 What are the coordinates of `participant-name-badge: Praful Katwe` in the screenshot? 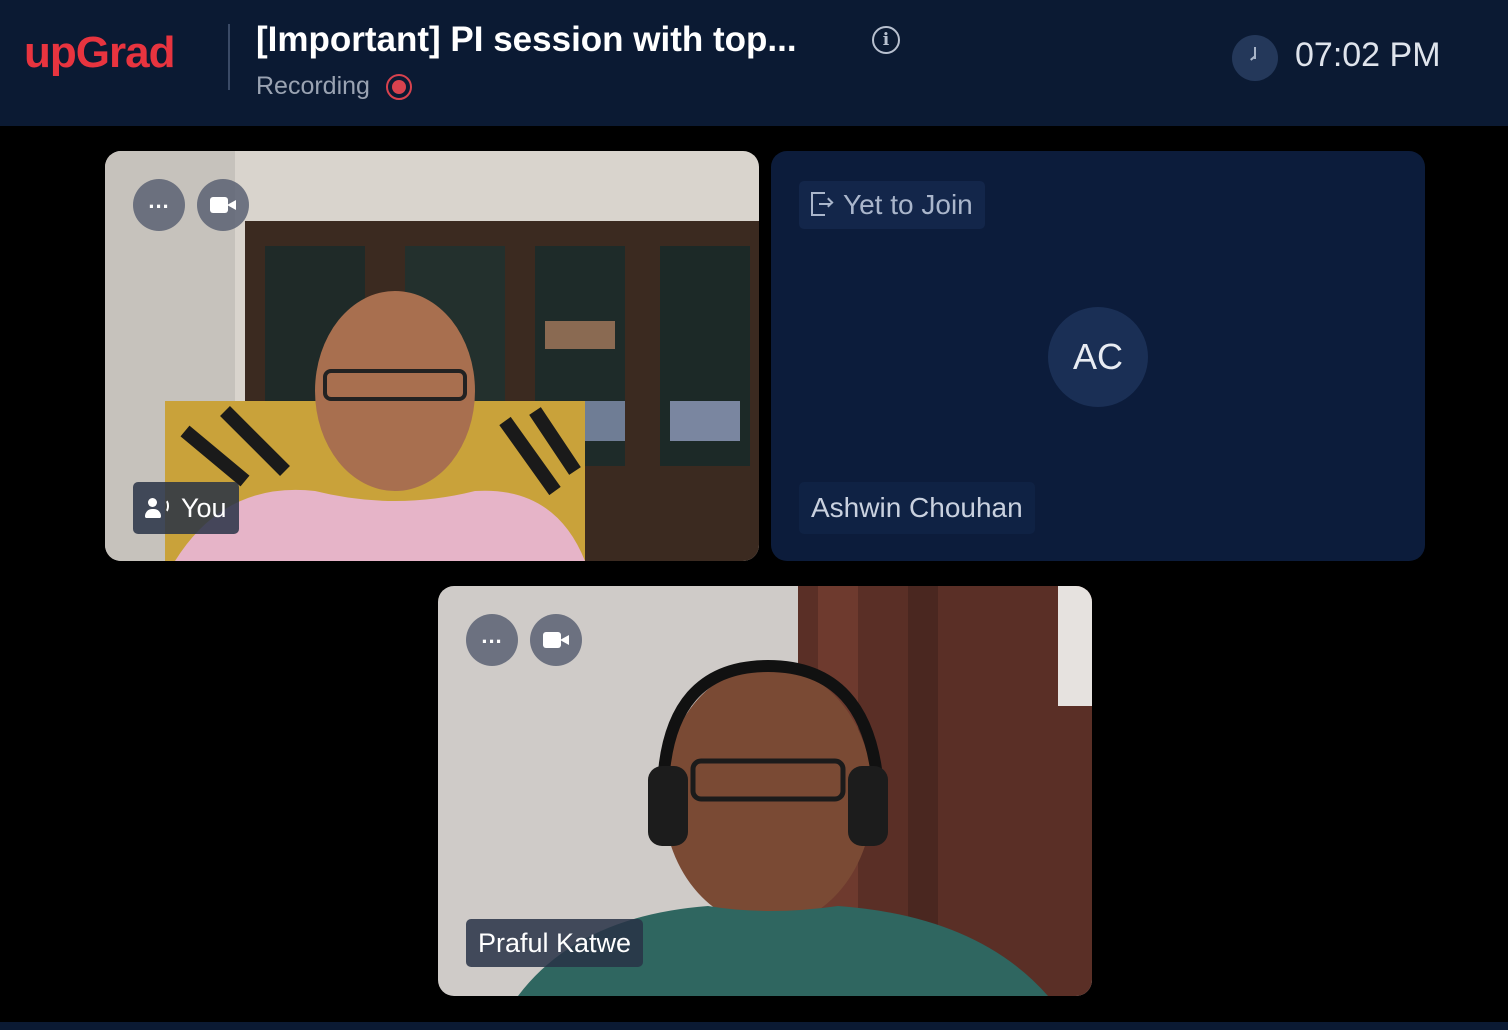 It's located at (555, 943).